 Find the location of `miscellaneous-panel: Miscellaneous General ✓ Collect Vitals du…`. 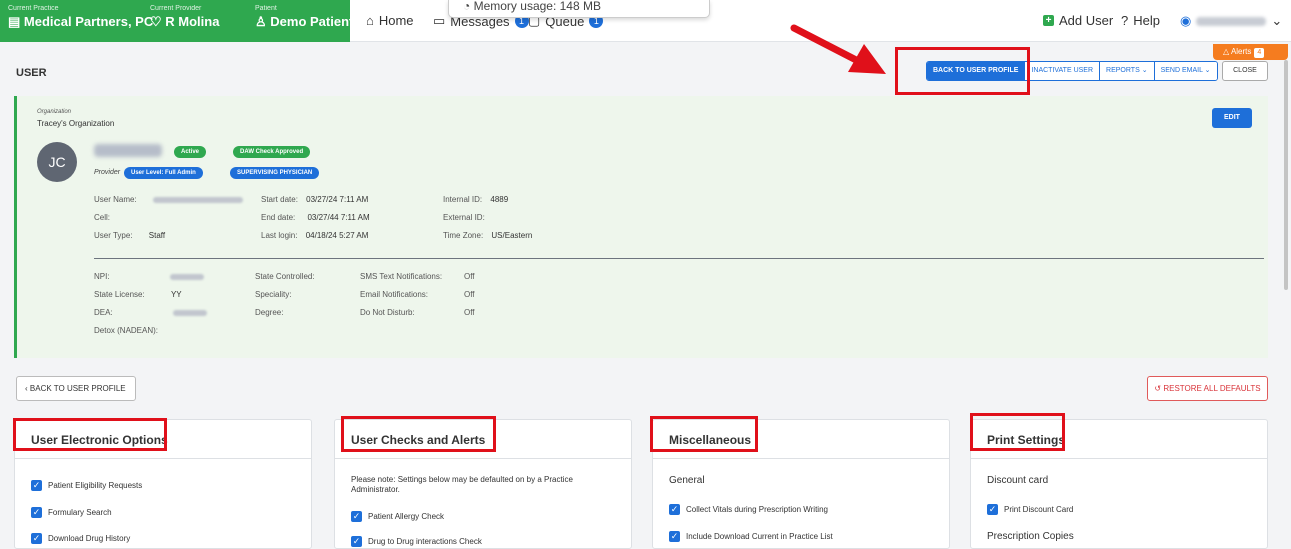

miscellaneous-panel: Miscellaneous General ✓ Collect Vitals du… is located at coordinates (801, 484).